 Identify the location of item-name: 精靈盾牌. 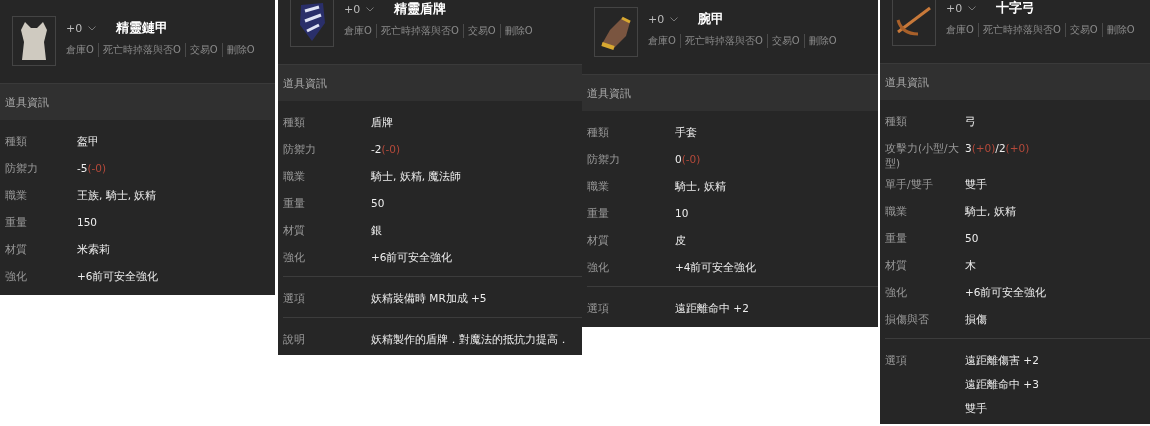
(420, 9).